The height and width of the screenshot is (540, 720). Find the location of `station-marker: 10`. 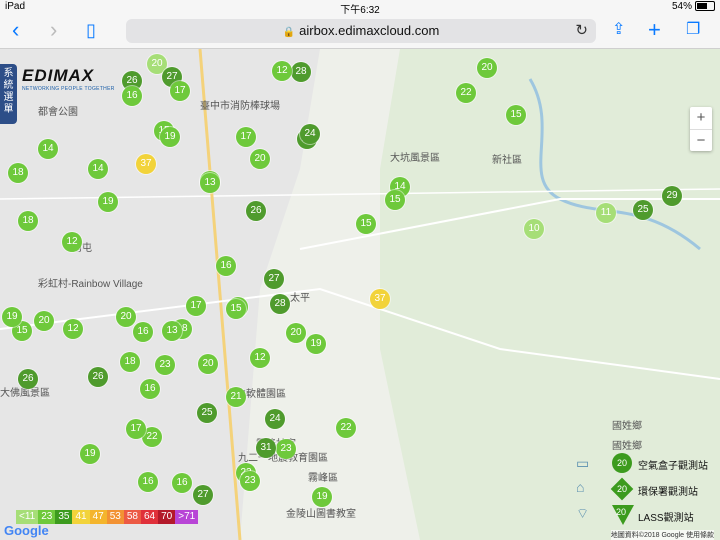

station-marker: 10 is located at coordinates (534, 229).